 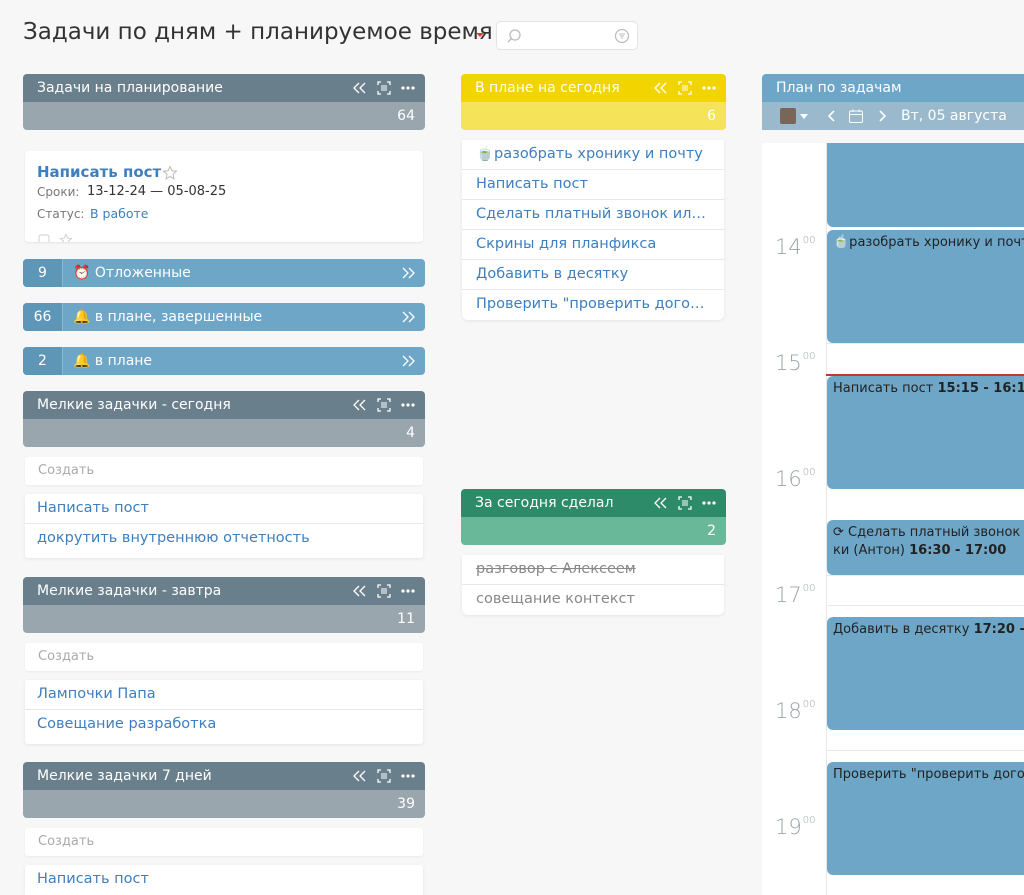 I want to click on group-label: 🔔 в плане, so click(x=112, y=361).